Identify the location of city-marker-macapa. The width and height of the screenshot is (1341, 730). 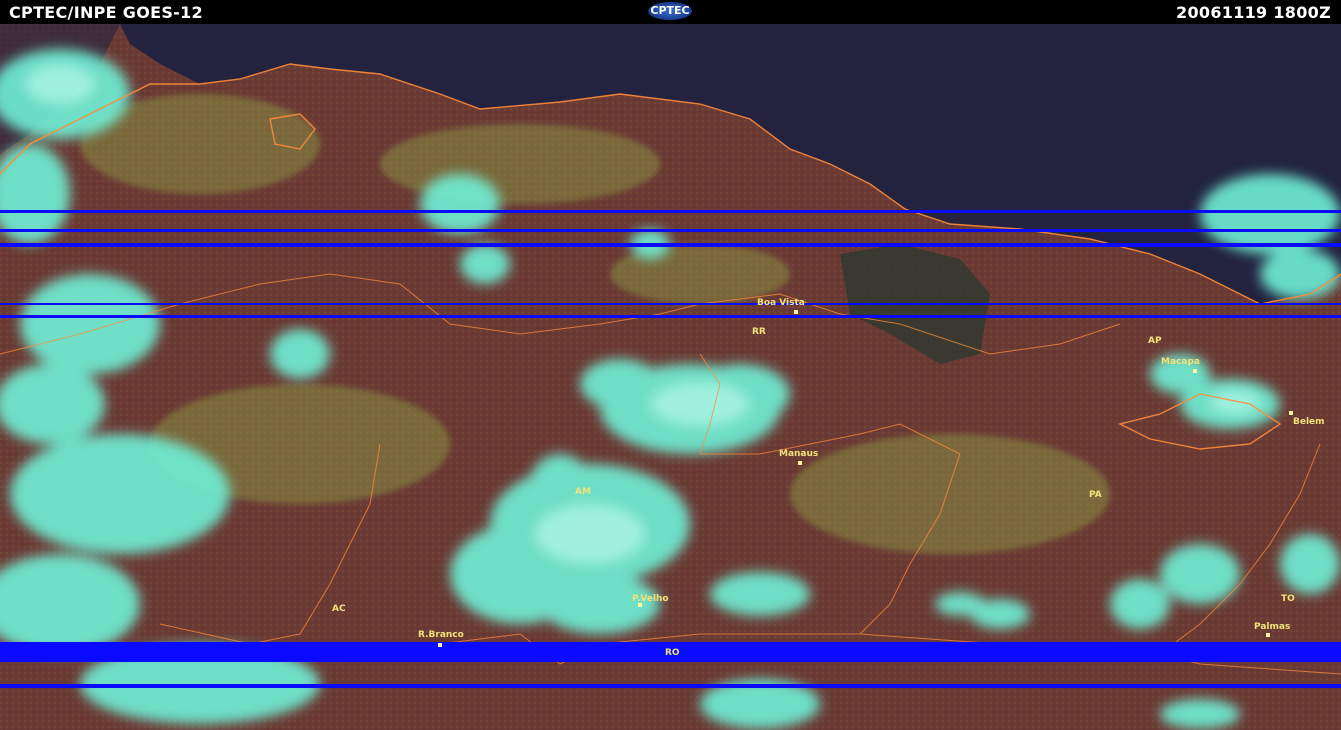
(1195, 371).